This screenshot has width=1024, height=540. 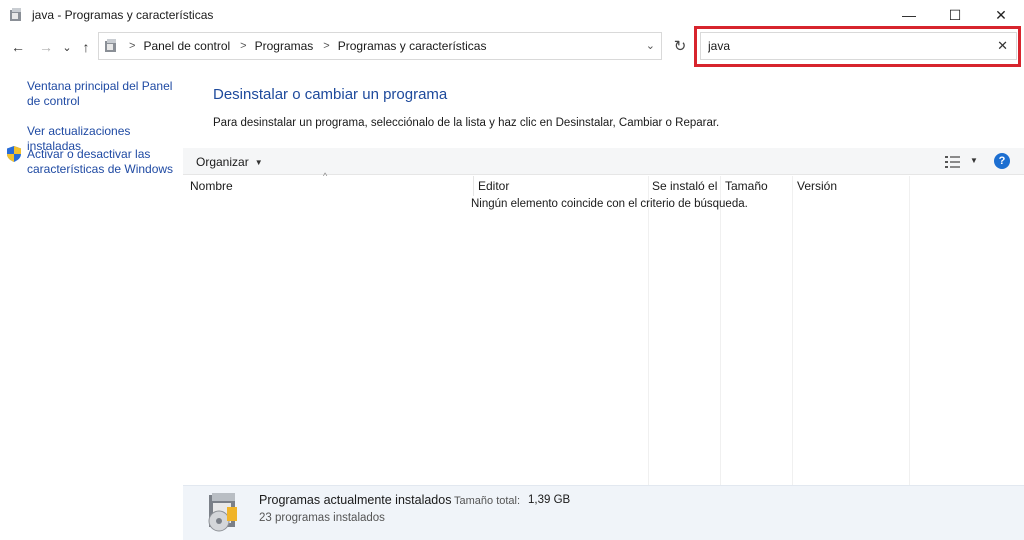 I want to click on installed-programs-icon, so click(x=222, y=512).